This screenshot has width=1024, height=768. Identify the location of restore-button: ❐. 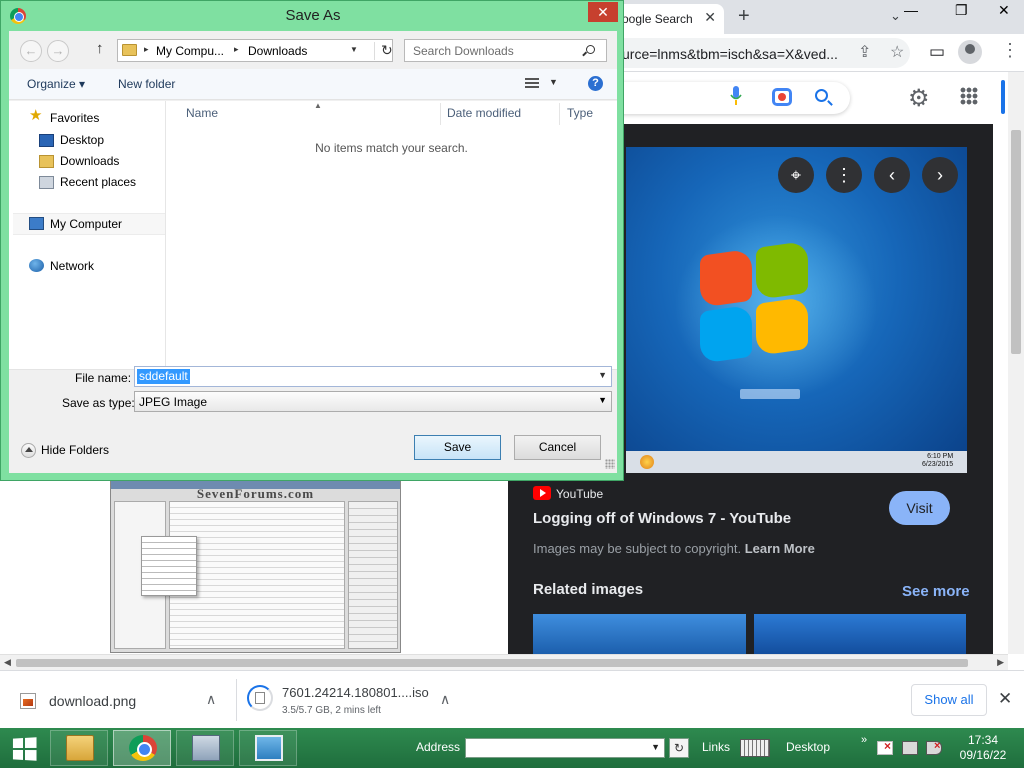
(961, 10).